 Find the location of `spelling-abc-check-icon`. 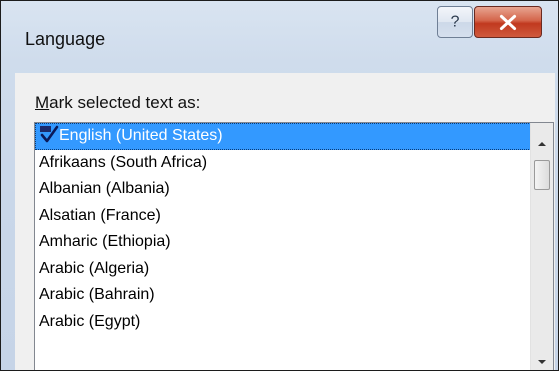

spelling-abc-check-icon is located at coordinates (49, 134).